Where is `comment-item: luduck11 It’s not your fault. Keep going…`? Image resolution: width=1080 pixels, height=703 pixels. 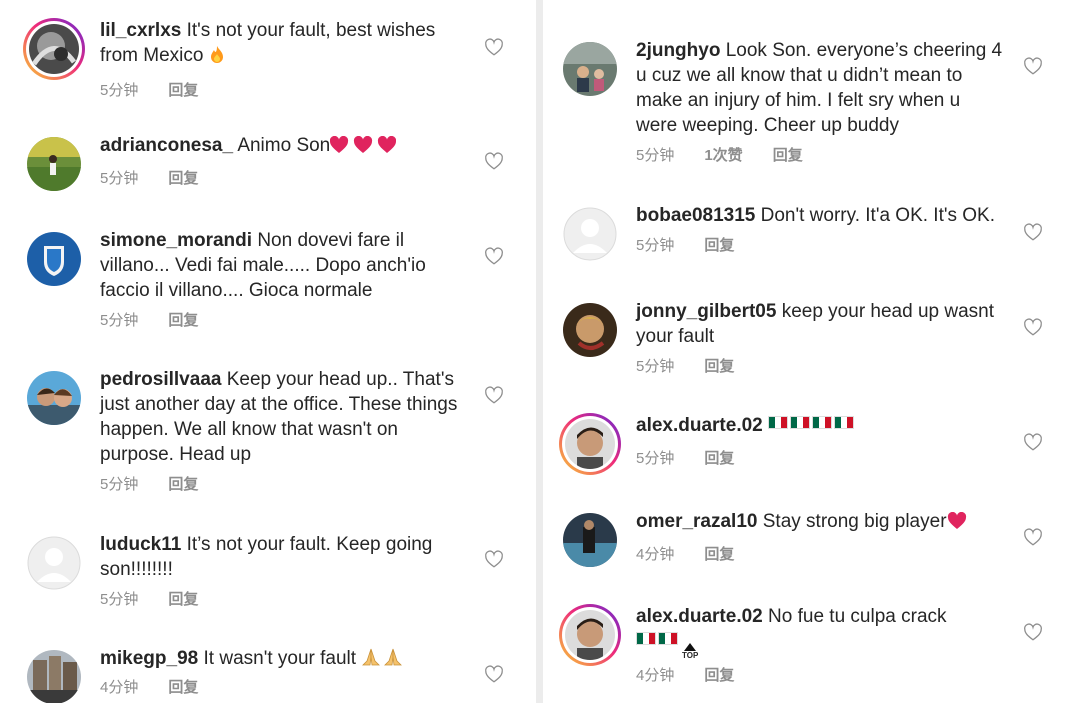 comment-item: luduck11 It’s not your fault. Keep going… is located at coordinates (246, 570).